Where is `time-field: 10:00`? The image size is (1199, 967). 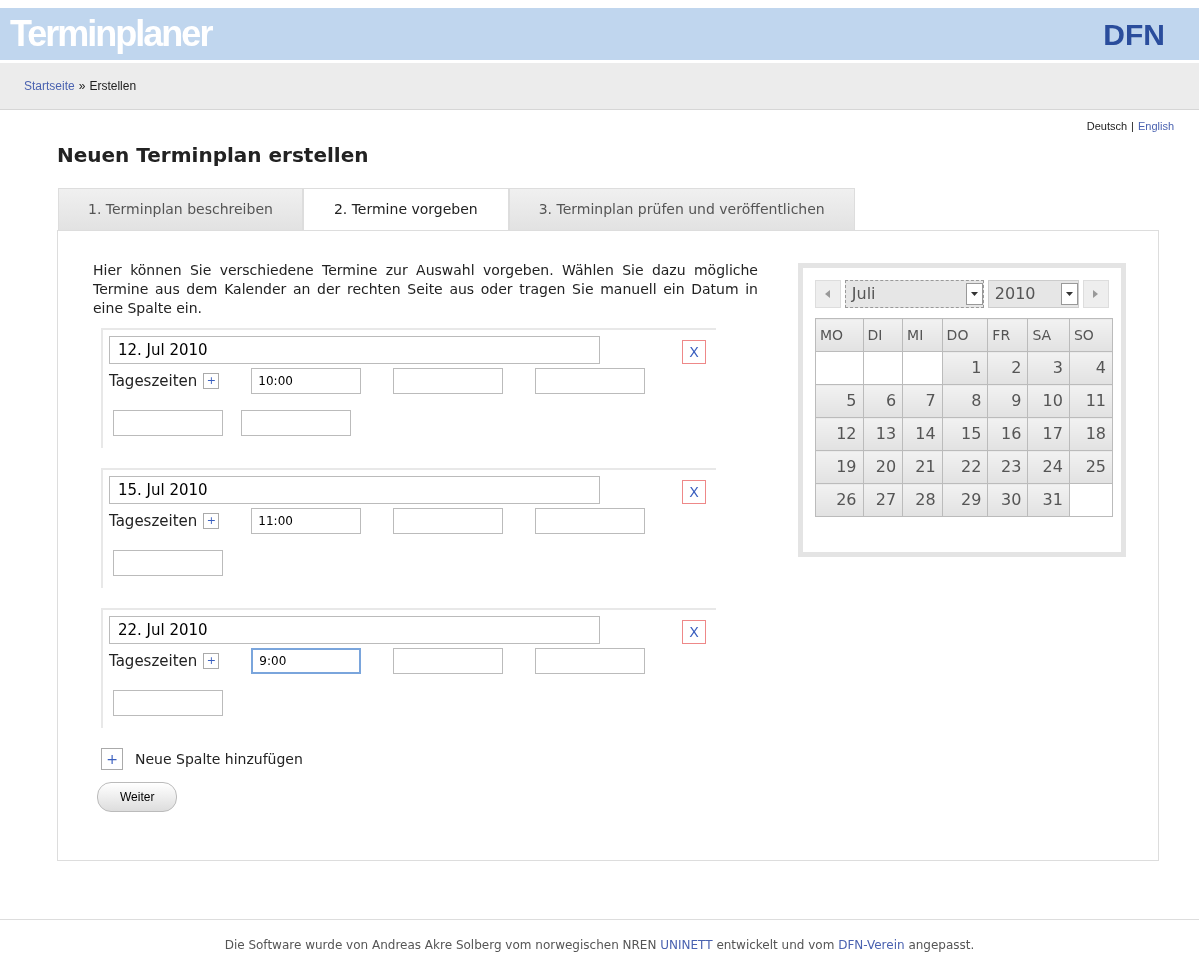 time-field: 10:00 is located at coordinates (306, 381).